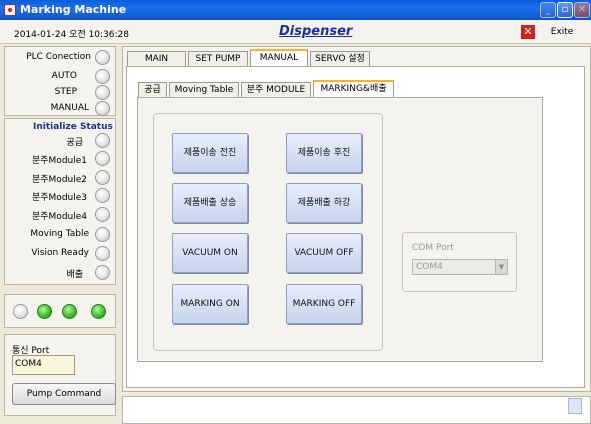  I want to click on minimize-button: _, so click(548, 10).